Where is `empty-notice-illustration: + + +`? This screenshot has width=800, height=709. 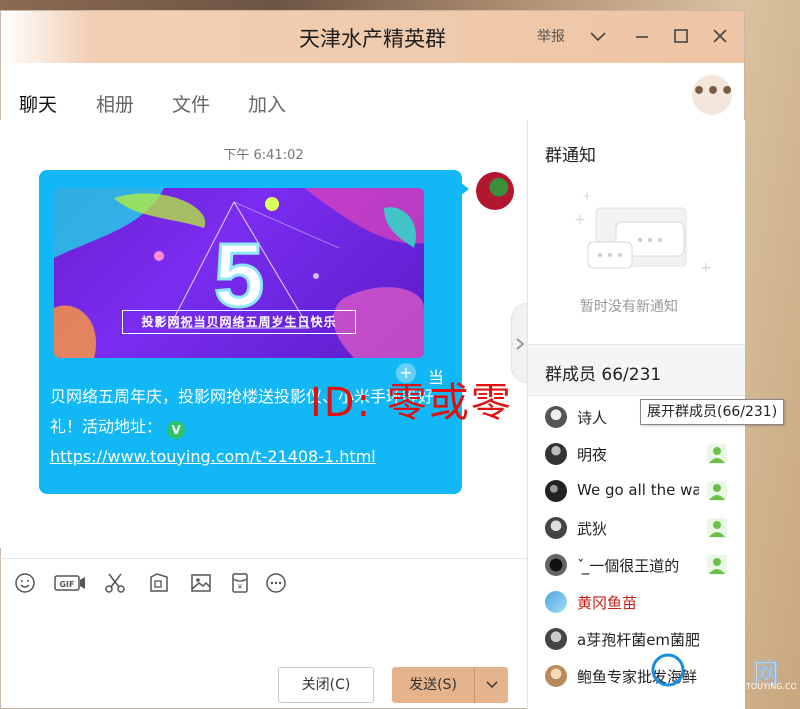 empty-notice-illustration: + + + is located at coordinates (643, 232).